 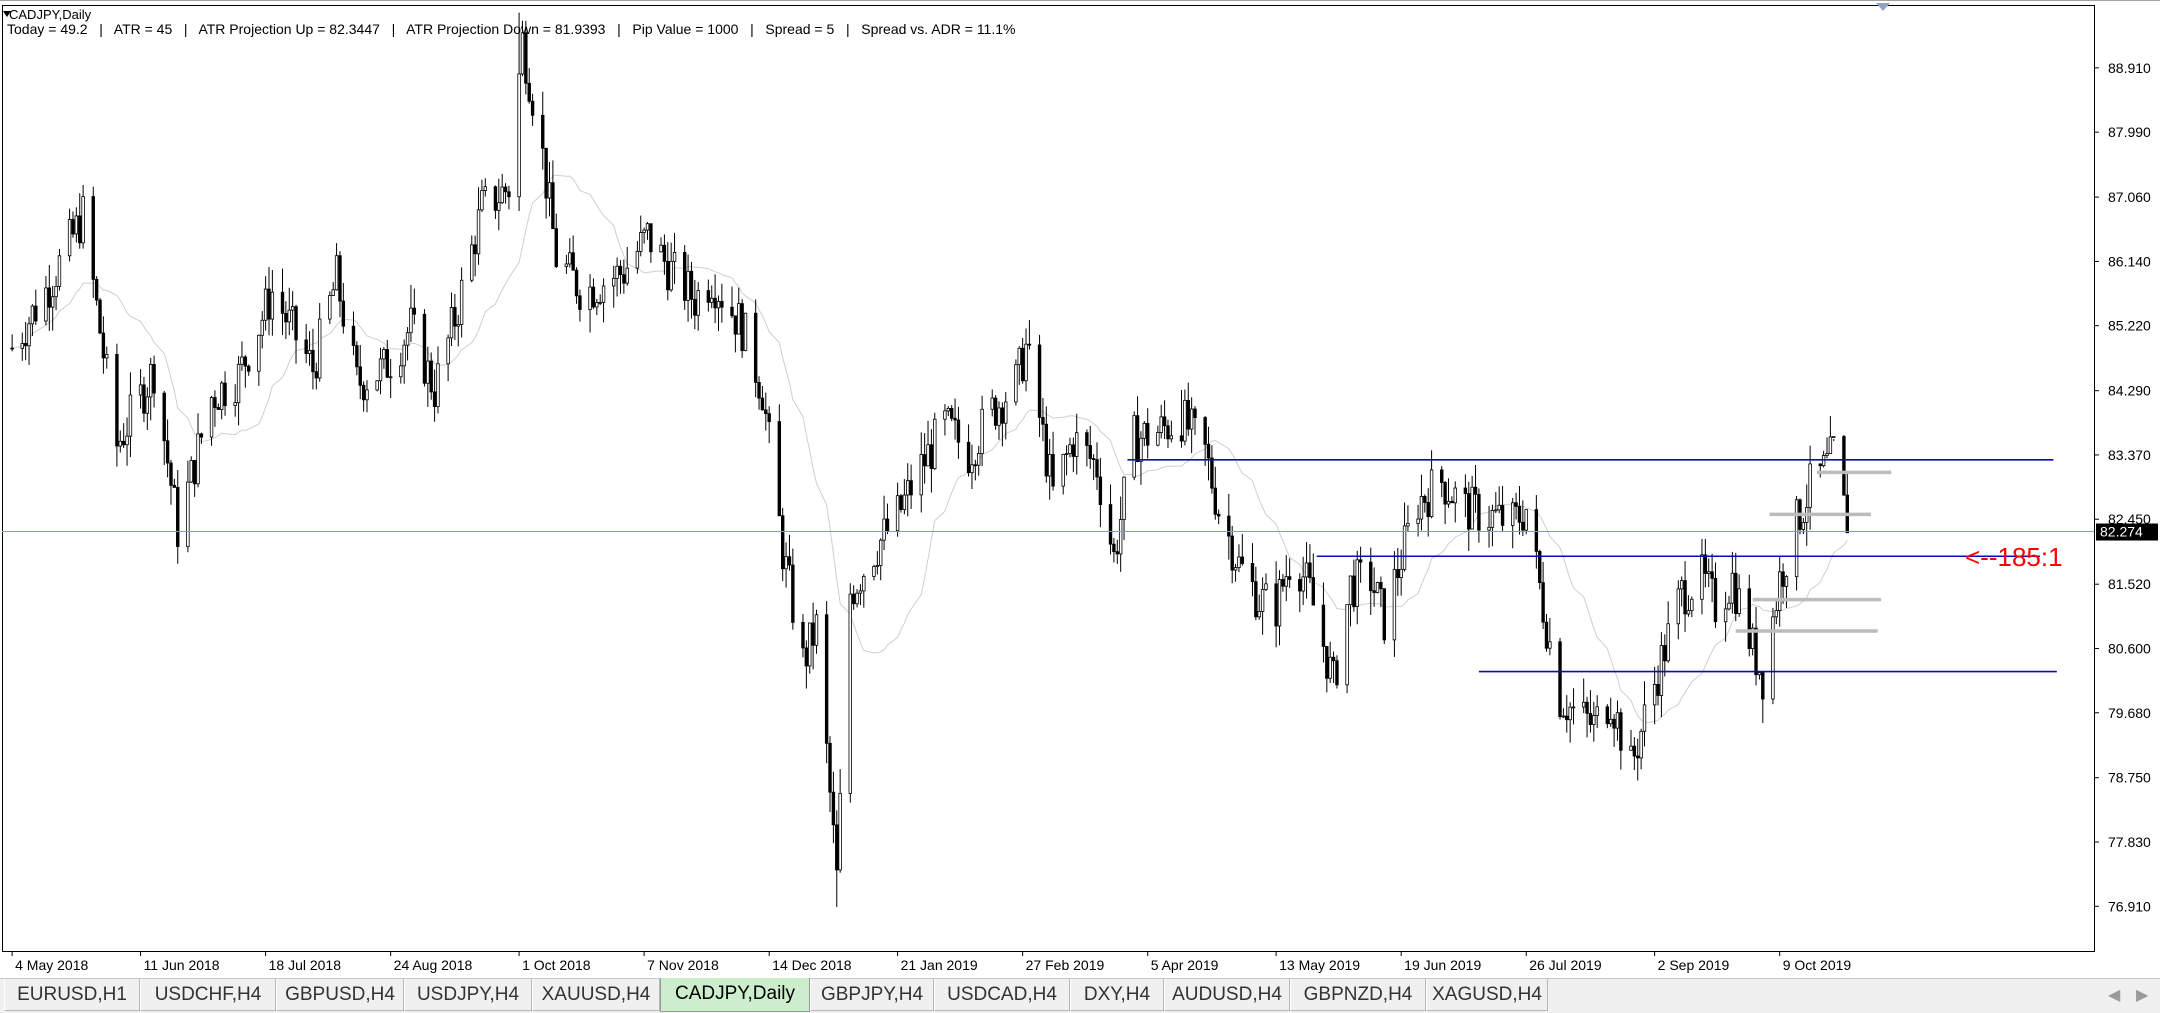 What do you see at coordinates (735, 995) in the screenshot?
I see `tab-cadjpy-daily: CADJPY,Daily` at bounding box center [735, 995].